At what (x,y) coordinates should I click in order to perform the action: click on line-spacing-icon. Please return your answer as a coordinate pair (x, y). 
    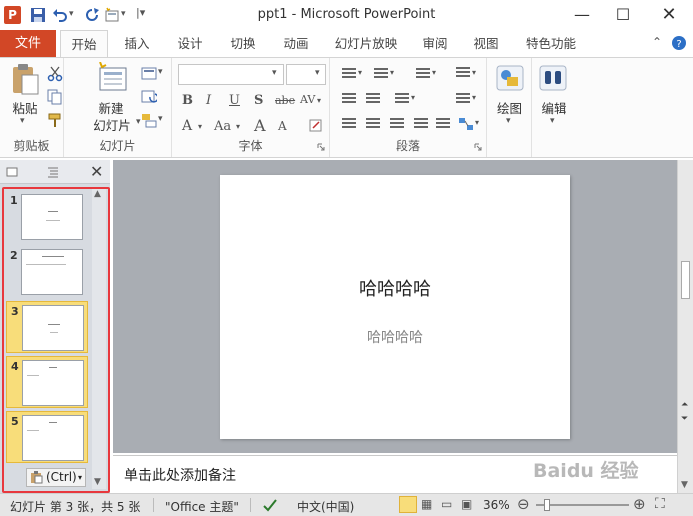
    Looking at the image, I should click on (423, 74).